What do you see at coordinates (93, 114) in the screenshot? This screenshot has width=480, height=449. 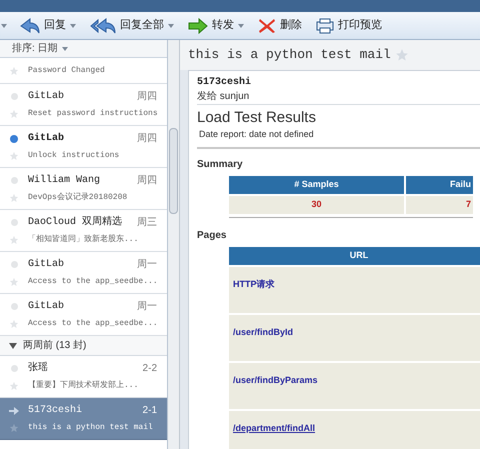 I see `message-preview: Reset password instructions` at bounding box center [93, 114].